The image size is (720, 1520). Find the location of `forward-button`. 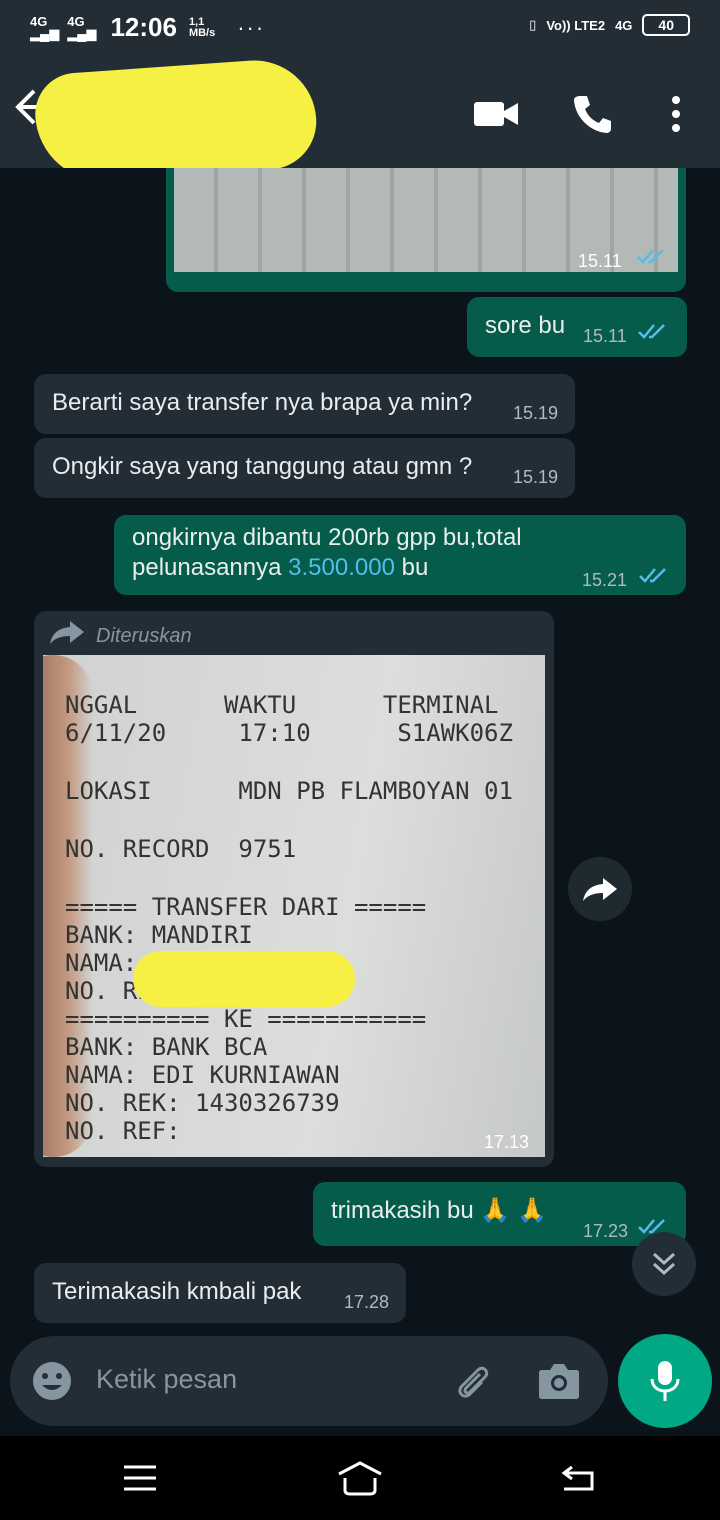

forward-button is located at coordinates (600, 889).